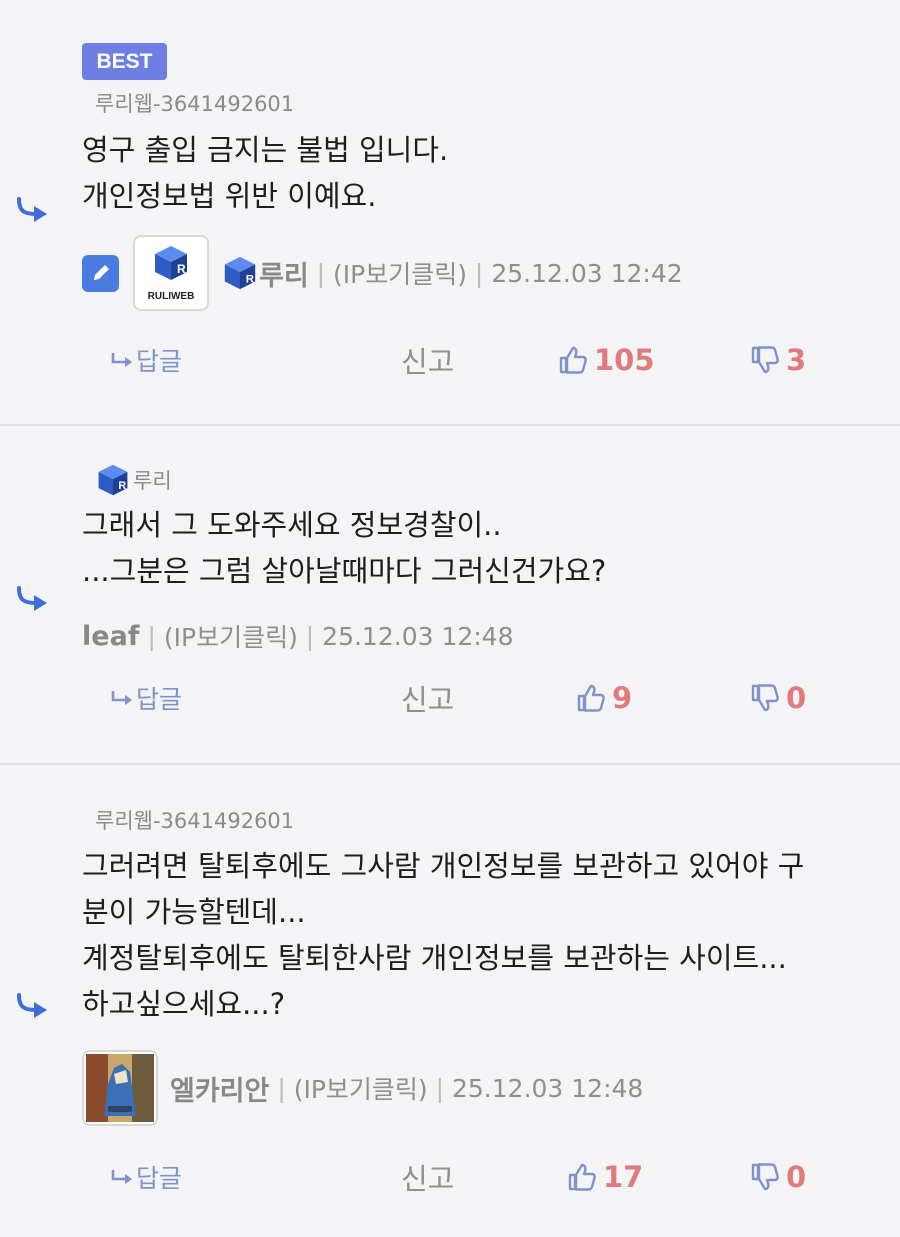  I want to click on comment-actions: 답글 신고 105 3, so click(450, 360).